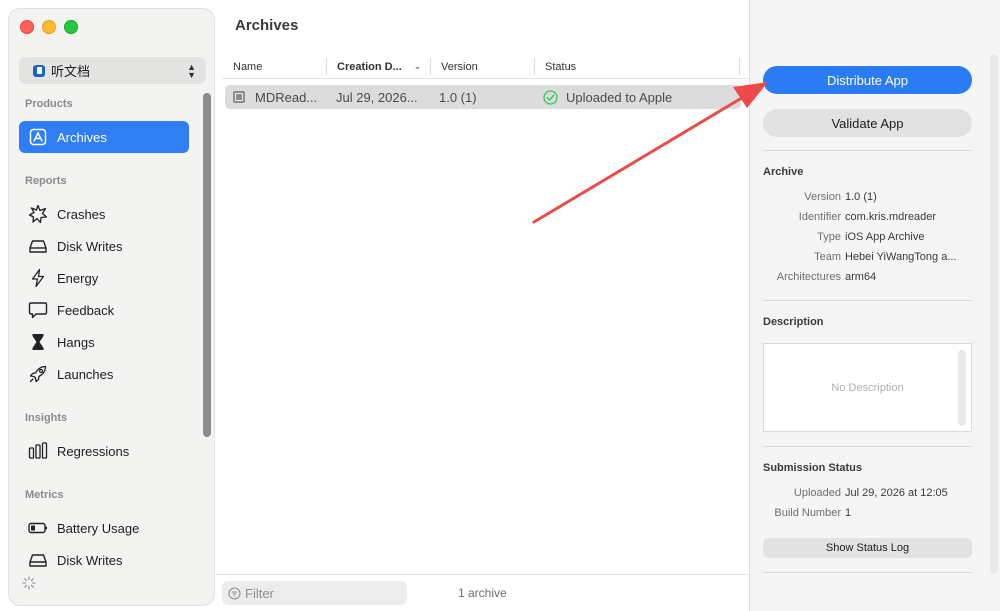 Image resolution: width=1000 pixels, height=611 pixels. I want to click on submission-value: Jul 29, 2026 at 12:05, so click(896, 493).